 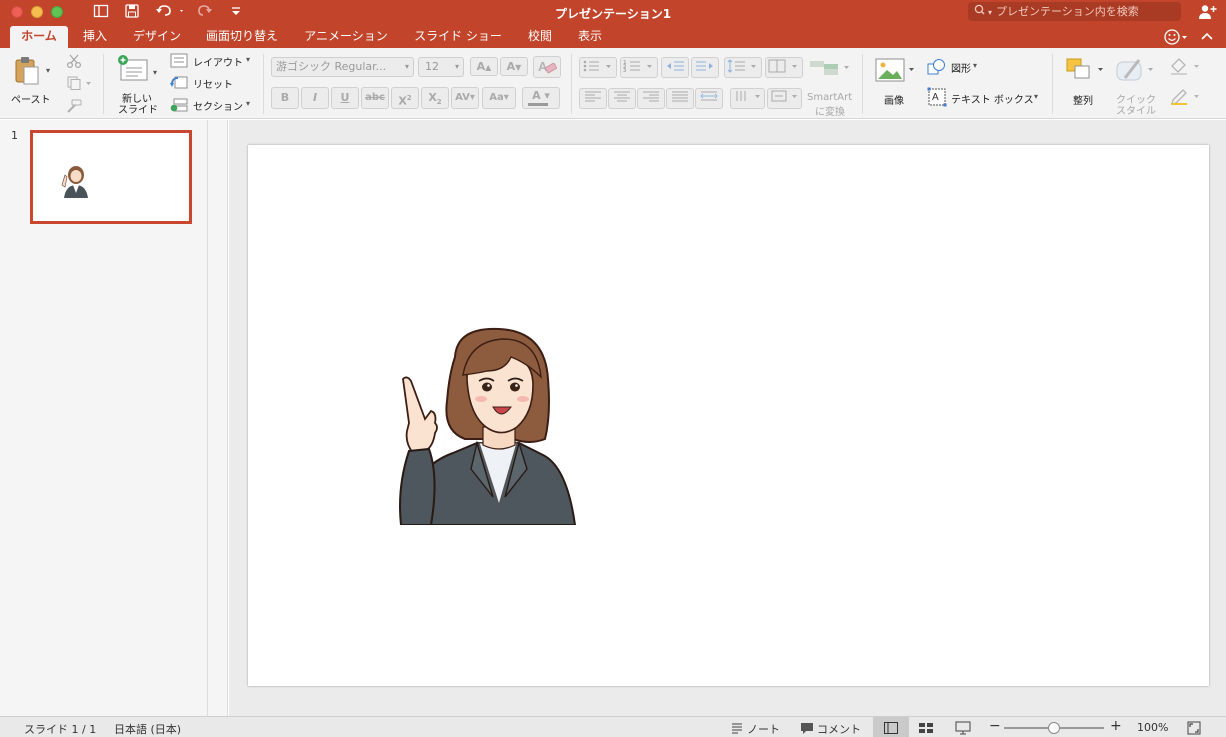 I want to click on redo-icon, so click(x=205, y=12).